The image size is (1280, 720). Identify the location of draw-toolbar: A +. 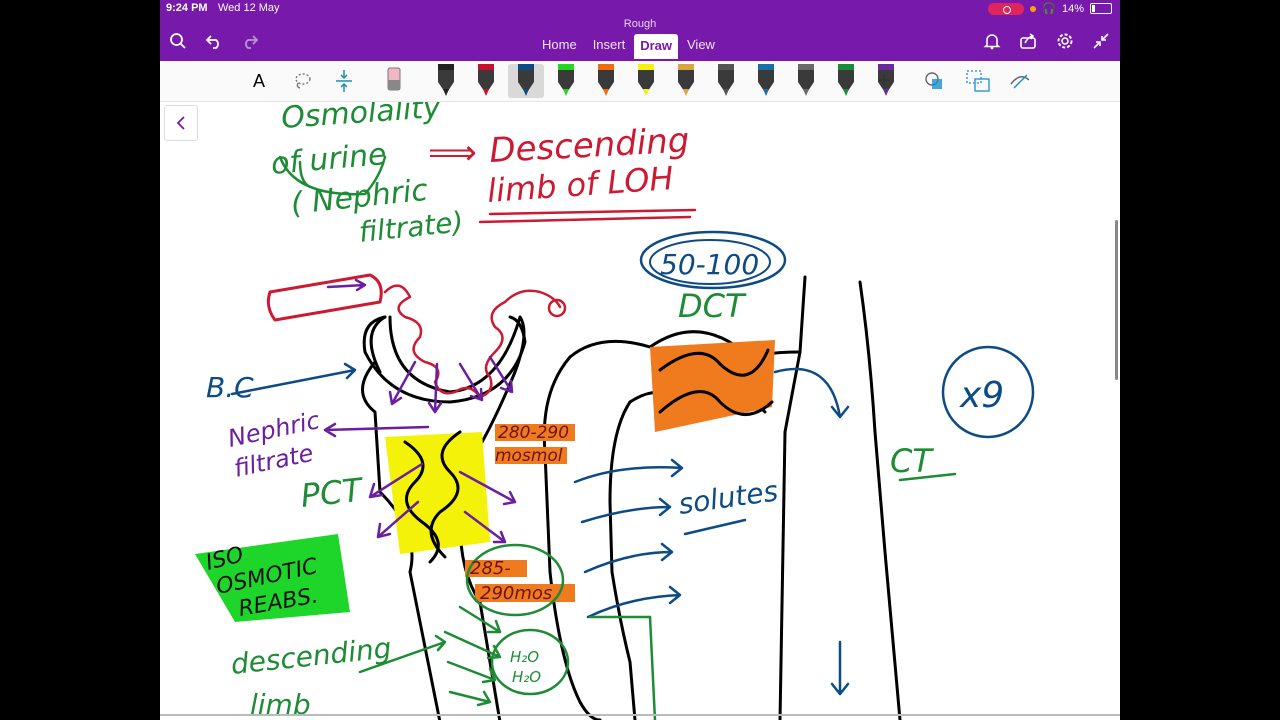
(640, 81).